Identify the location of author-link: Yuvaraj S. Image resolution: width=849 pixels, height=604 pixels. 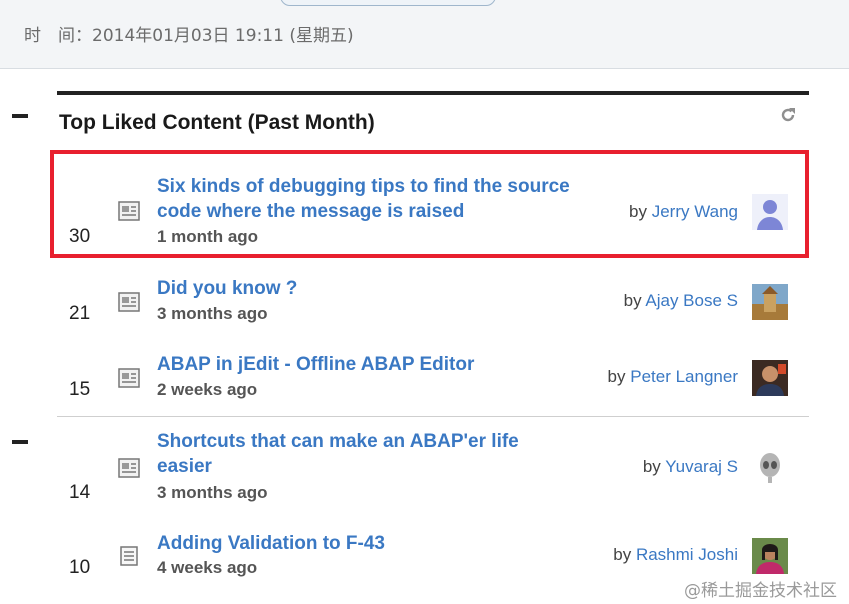
(701, 466).